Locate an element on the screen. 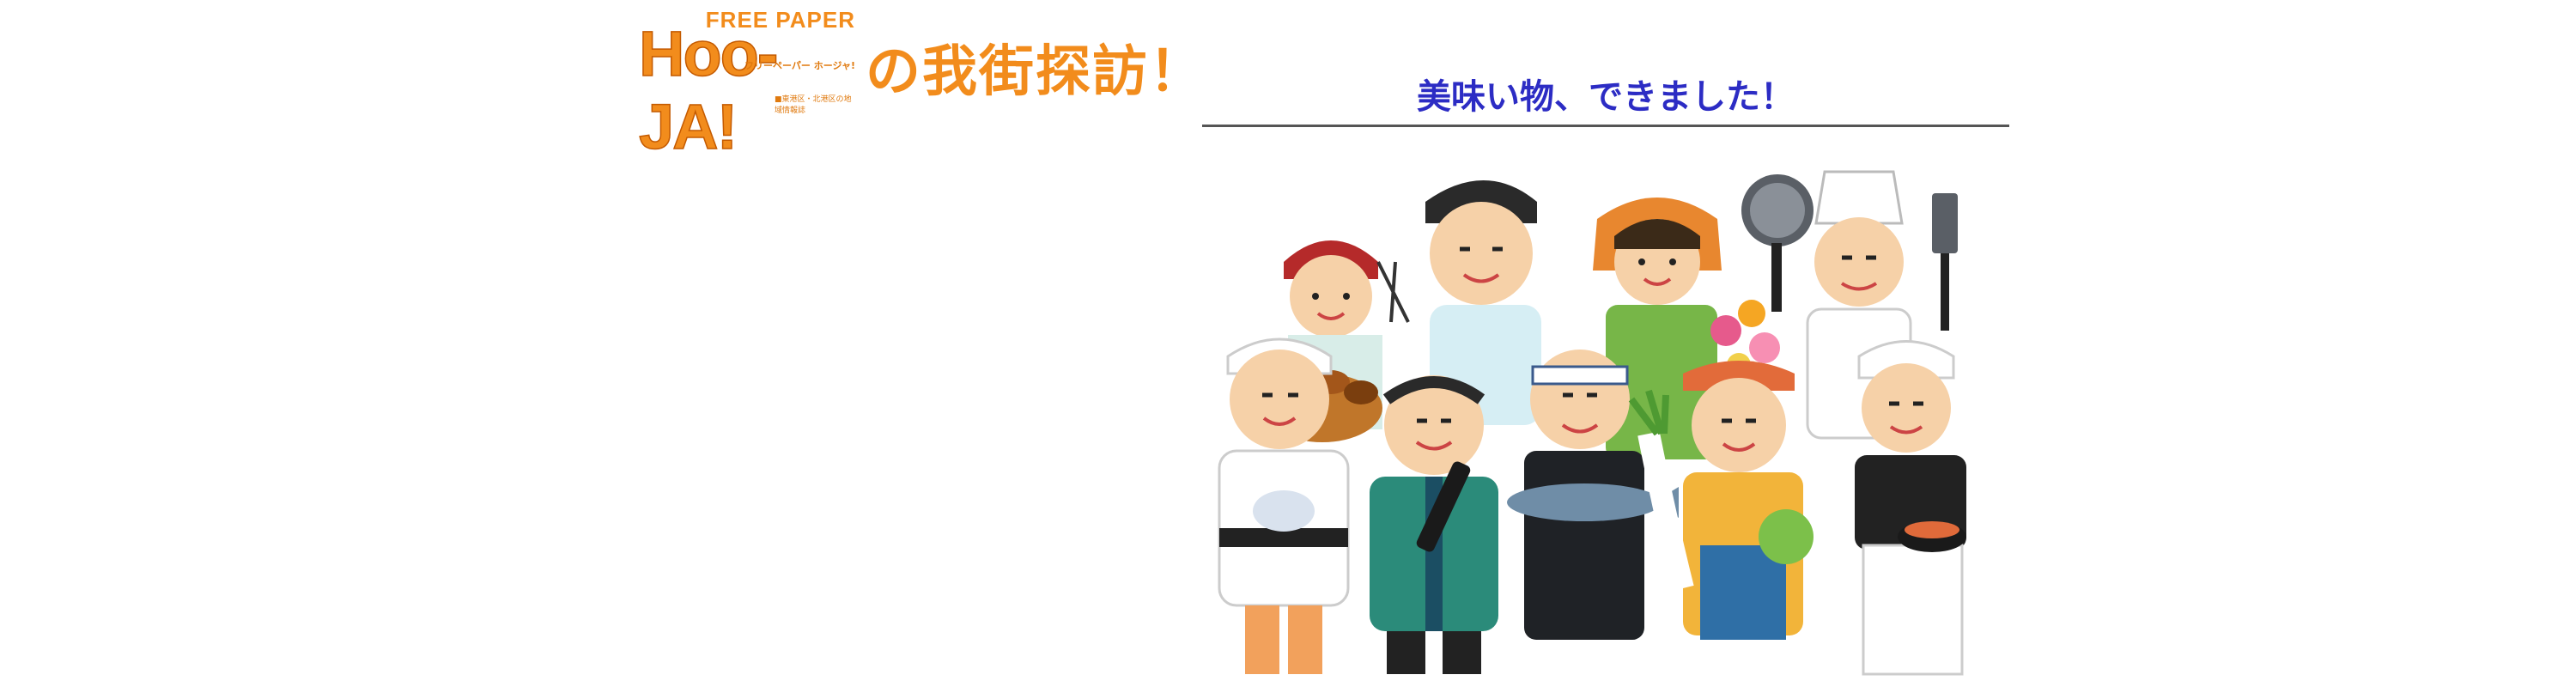 This screenshot has width=2576, height=687. divider is located at coordinates (1605, 126).